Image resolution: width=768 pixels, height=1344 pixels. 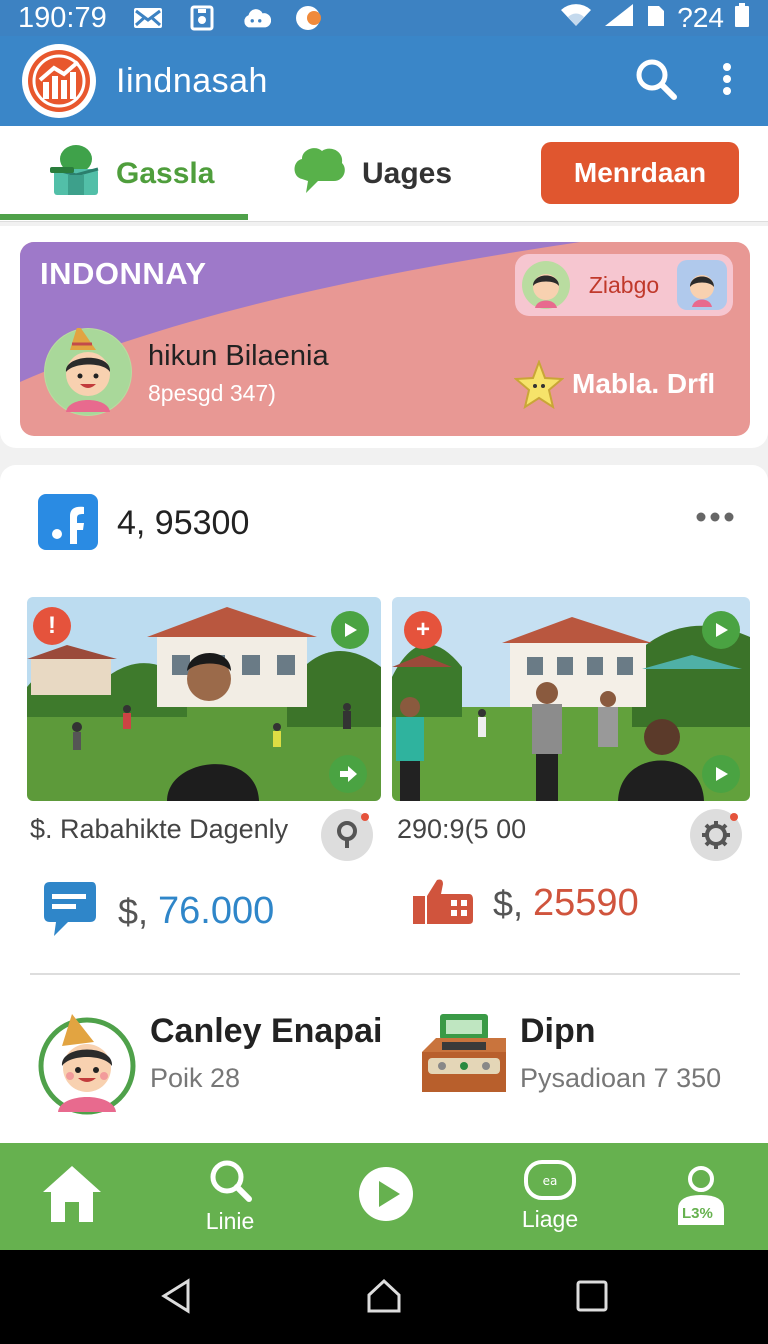 I want to click on status-right: ?24, so click(x=654, y=18).